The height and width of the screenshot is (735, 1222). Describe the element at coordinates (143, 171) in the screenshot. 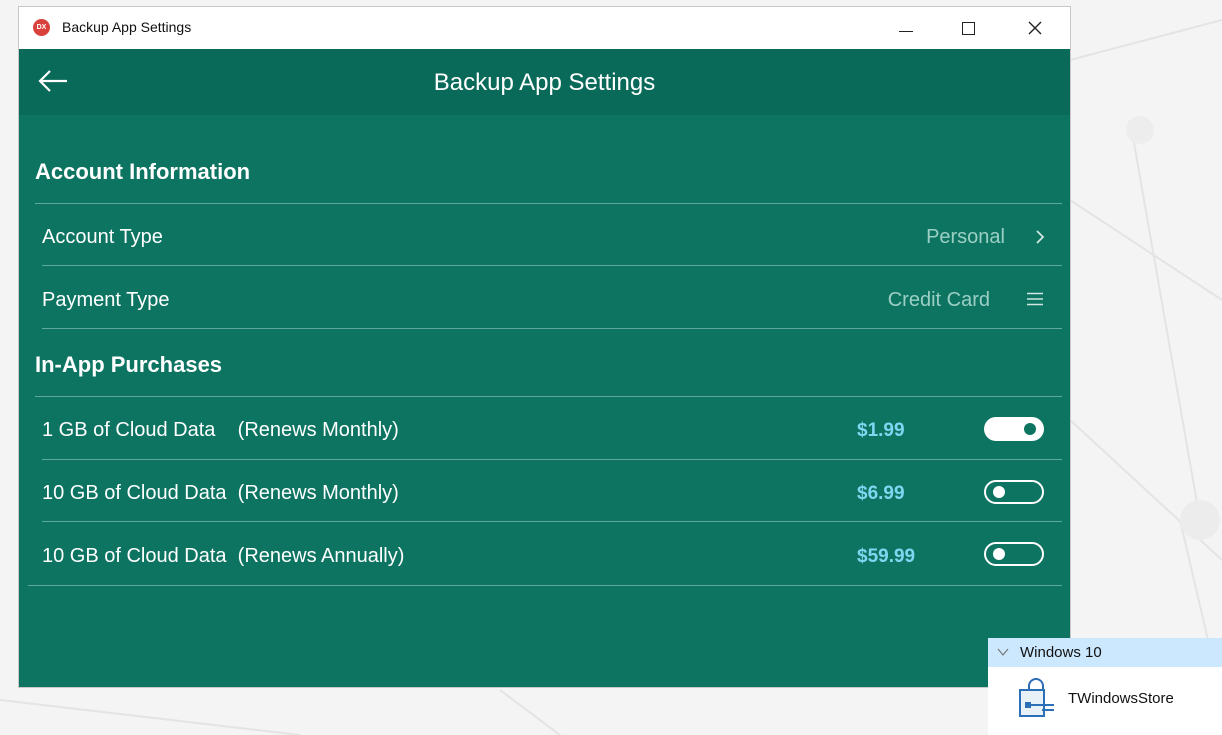

I see `section-header-account: Account Information` at that location.